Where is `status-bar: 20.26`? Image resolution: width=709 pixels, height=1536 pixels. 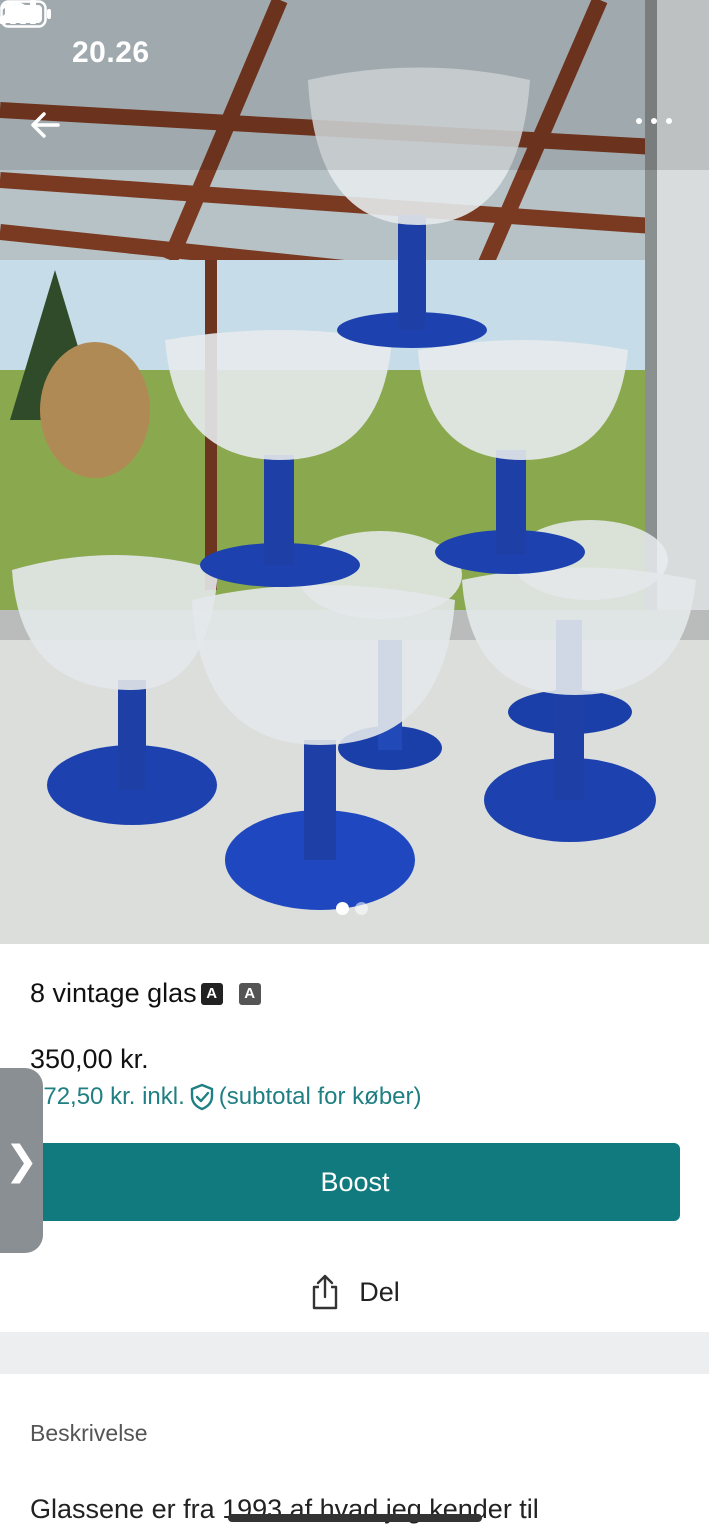 status-bar: 20.26 is located at coordinates (354, 50).